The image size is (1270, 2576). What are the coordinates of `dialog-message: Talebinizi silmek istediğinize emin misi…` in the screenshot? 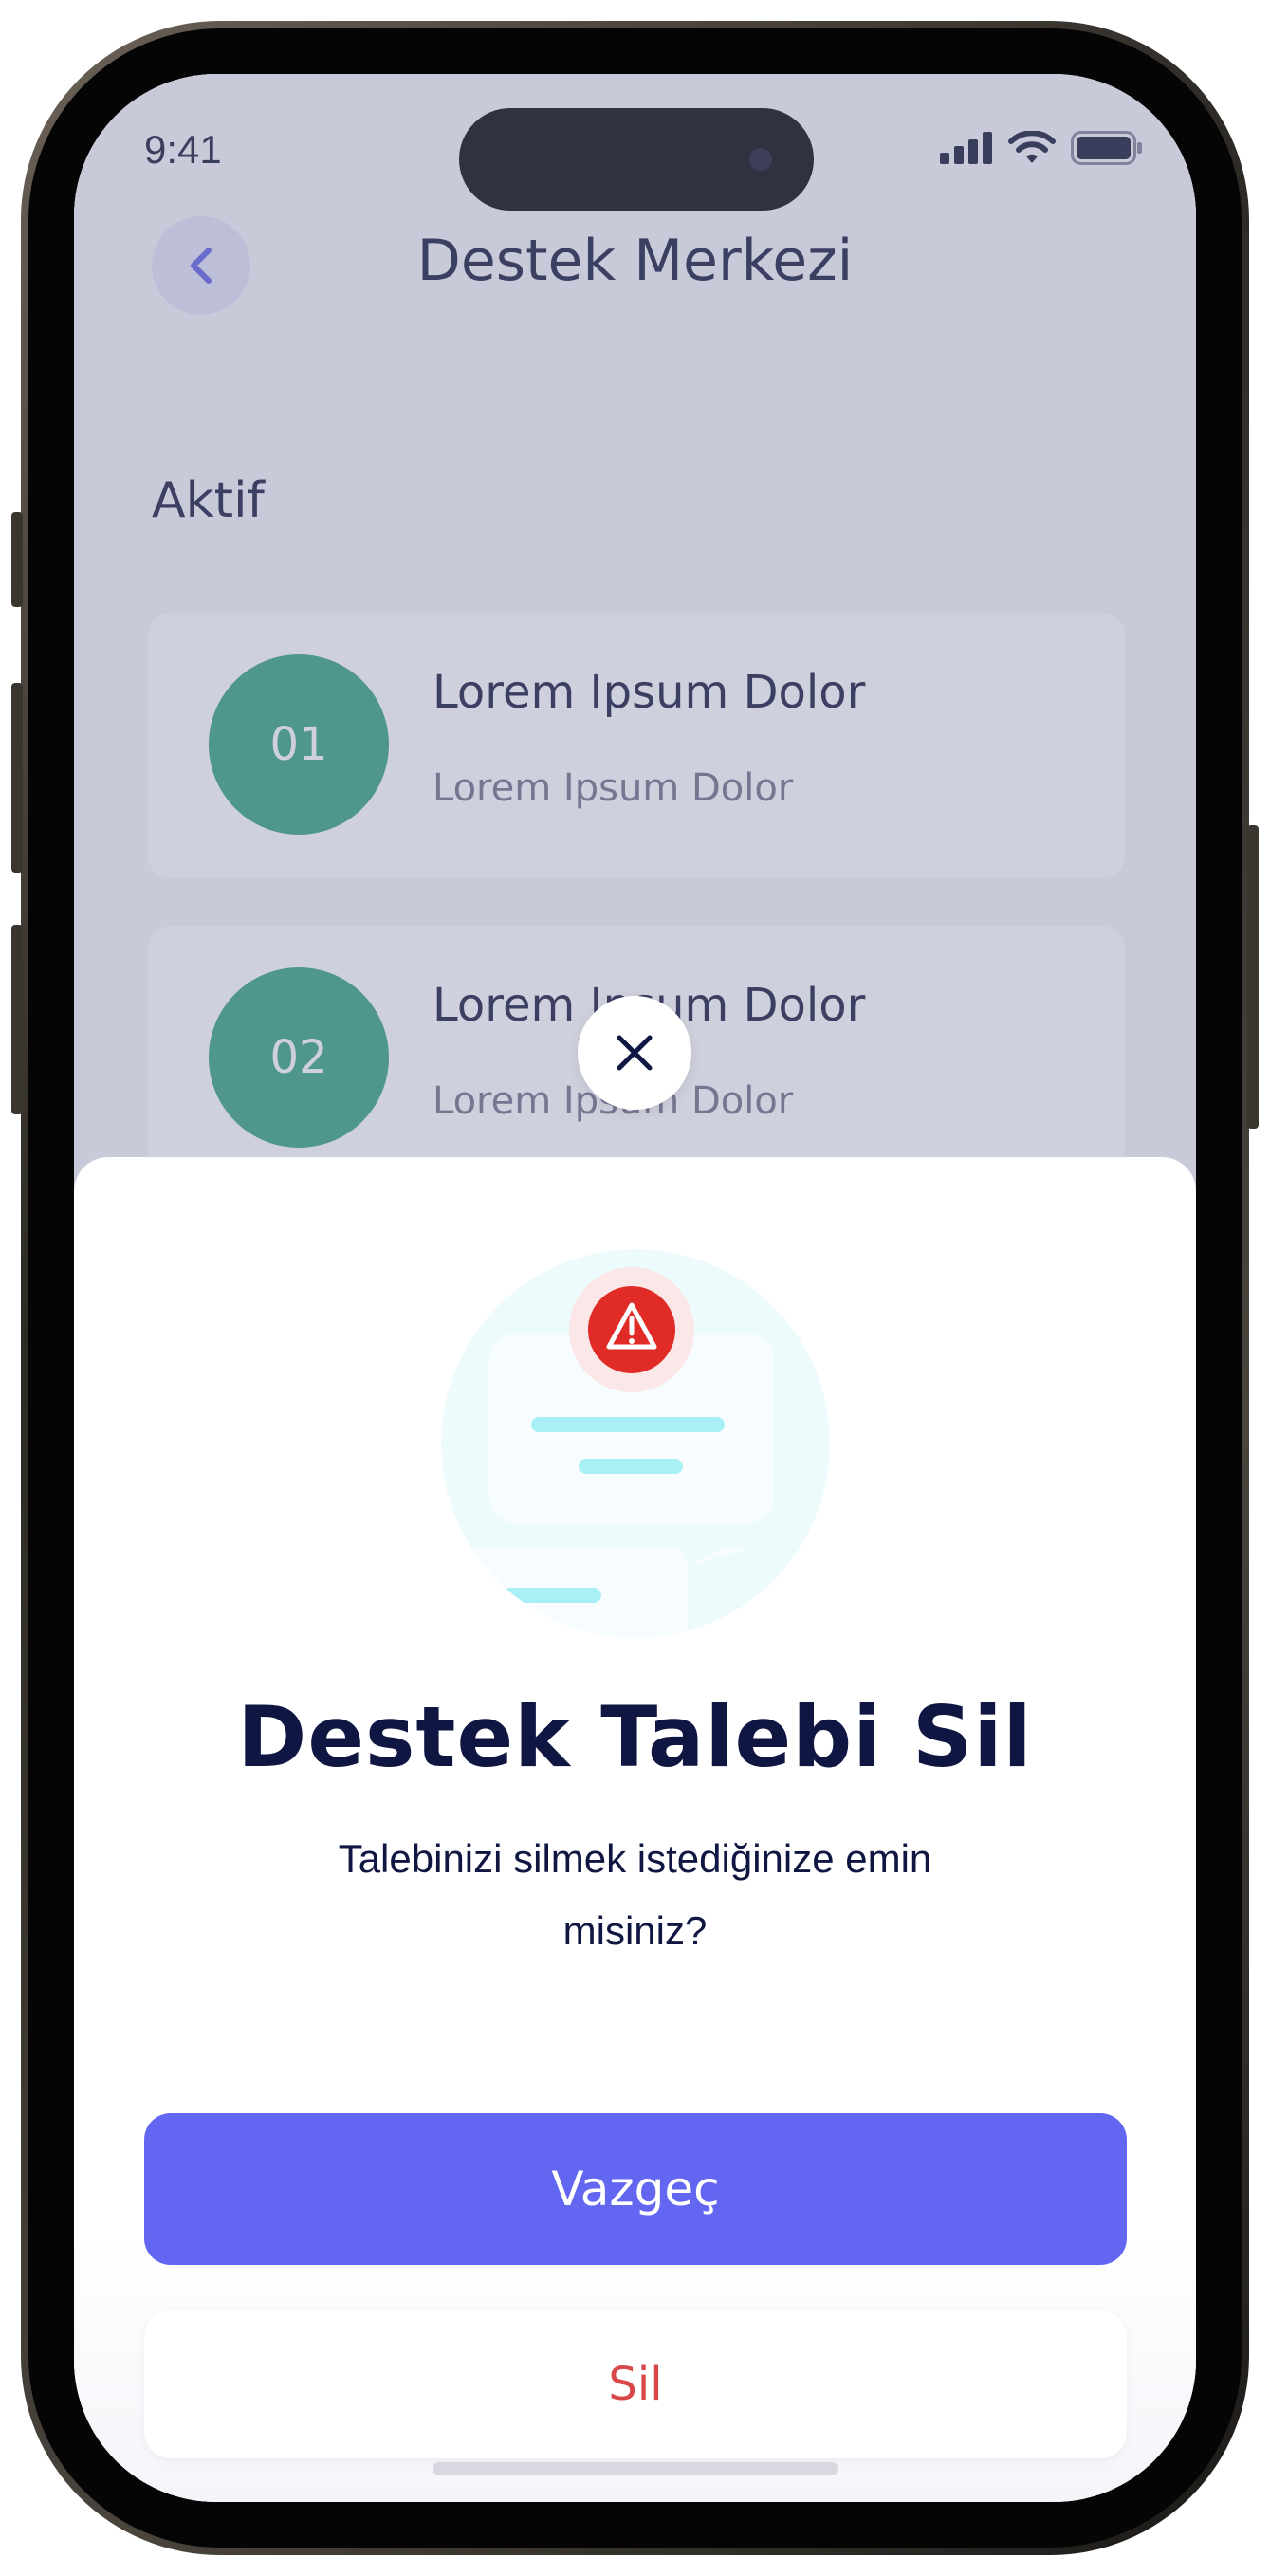 It's located at (635, 1894).